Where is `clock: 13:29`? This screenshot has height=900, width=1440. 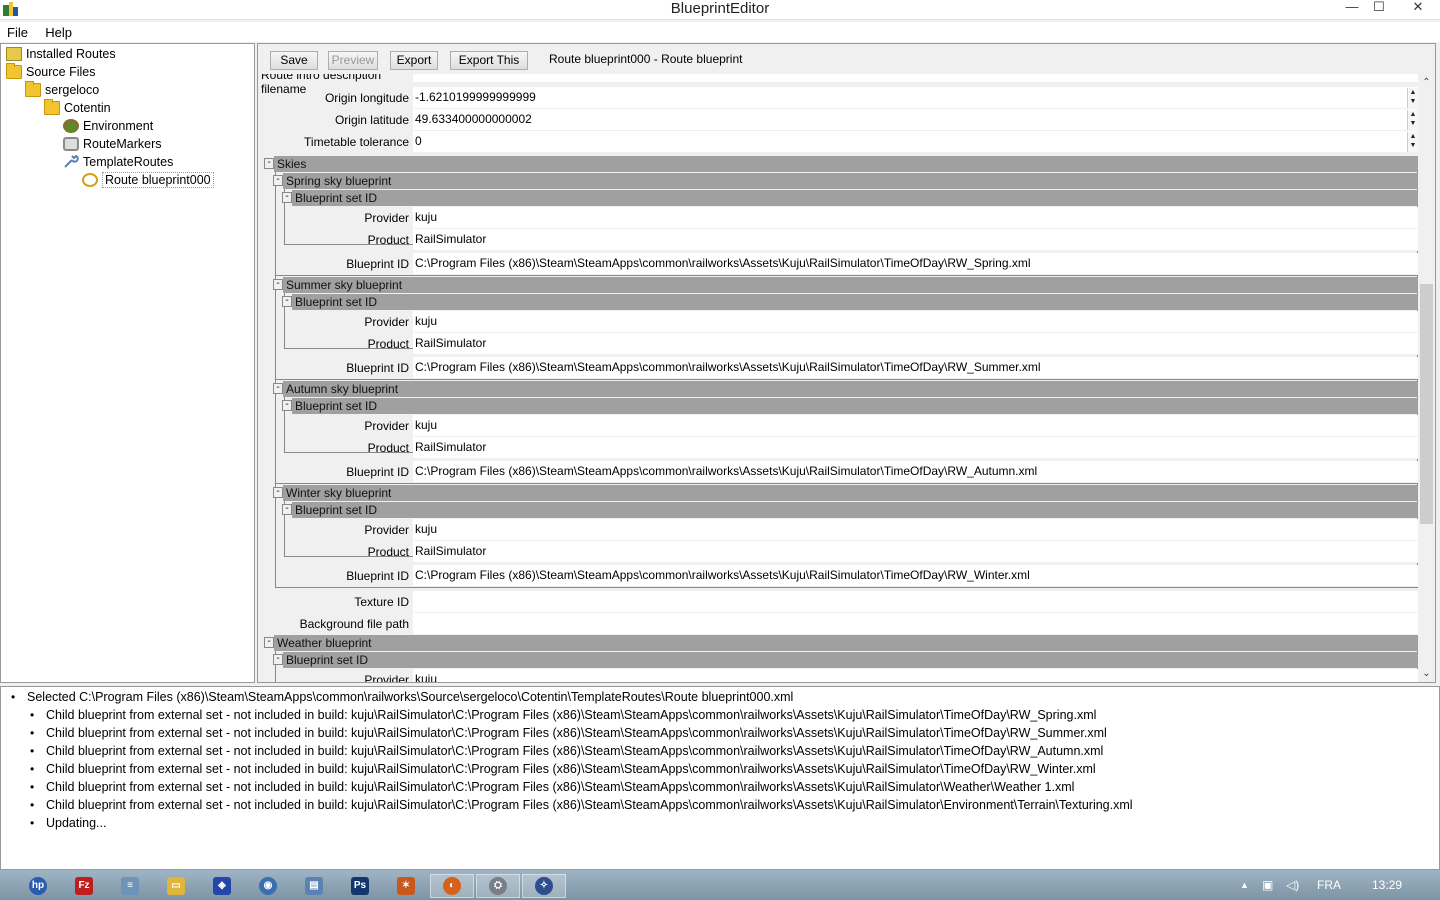
clock: 13:29 is located at coordinates (1387, 885).